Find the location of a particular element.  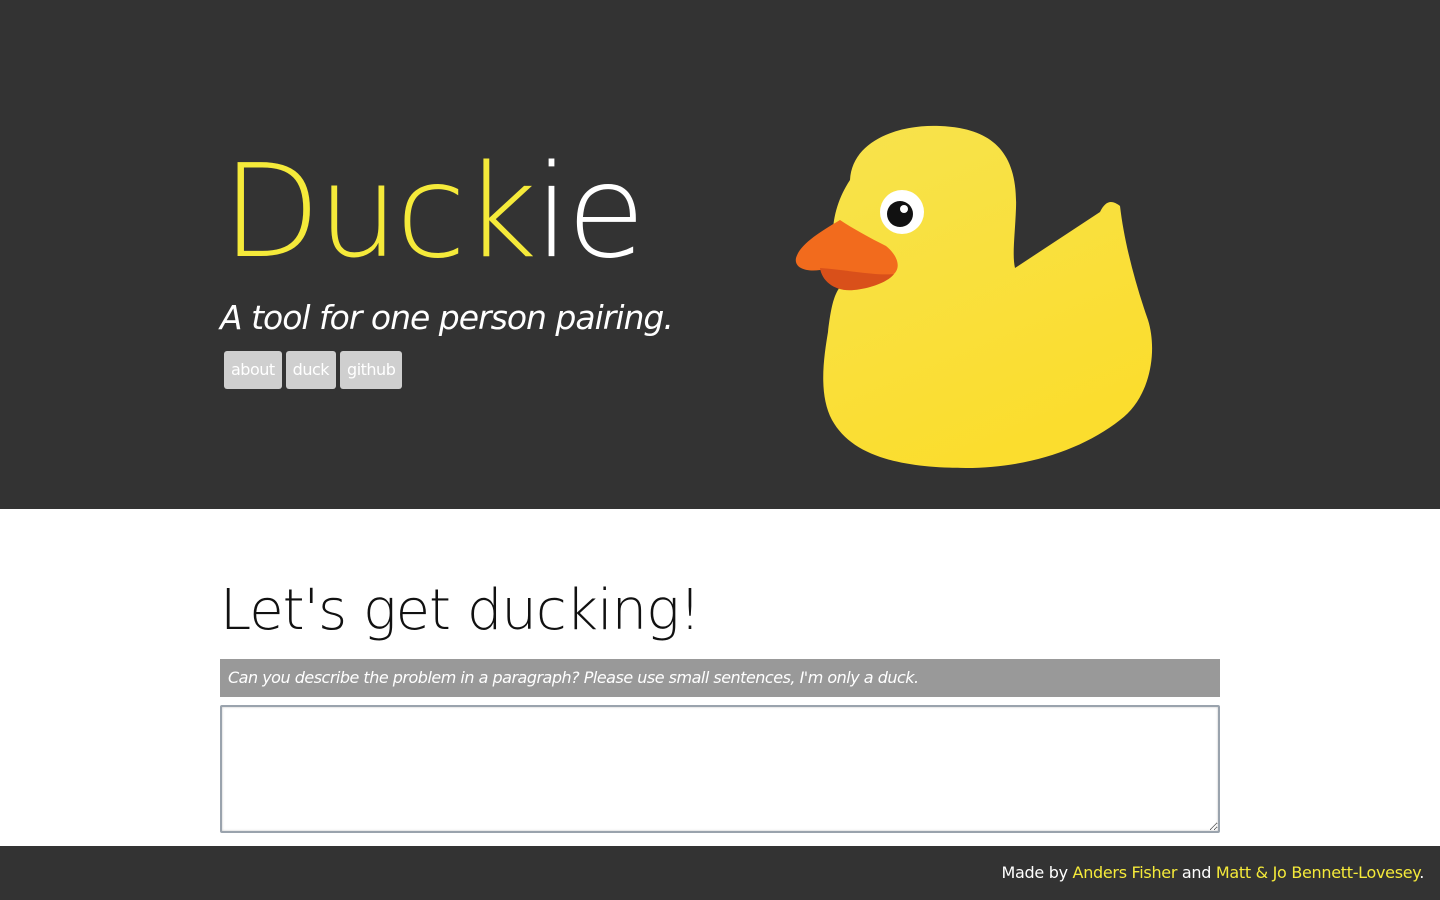

nav-about-button: about is located at coordinates (253, 370).